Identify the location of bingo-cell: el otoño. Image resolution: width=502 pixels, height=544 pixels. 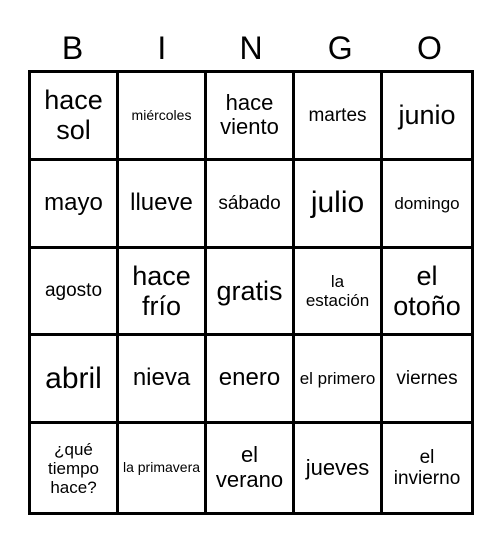
(427, 293).